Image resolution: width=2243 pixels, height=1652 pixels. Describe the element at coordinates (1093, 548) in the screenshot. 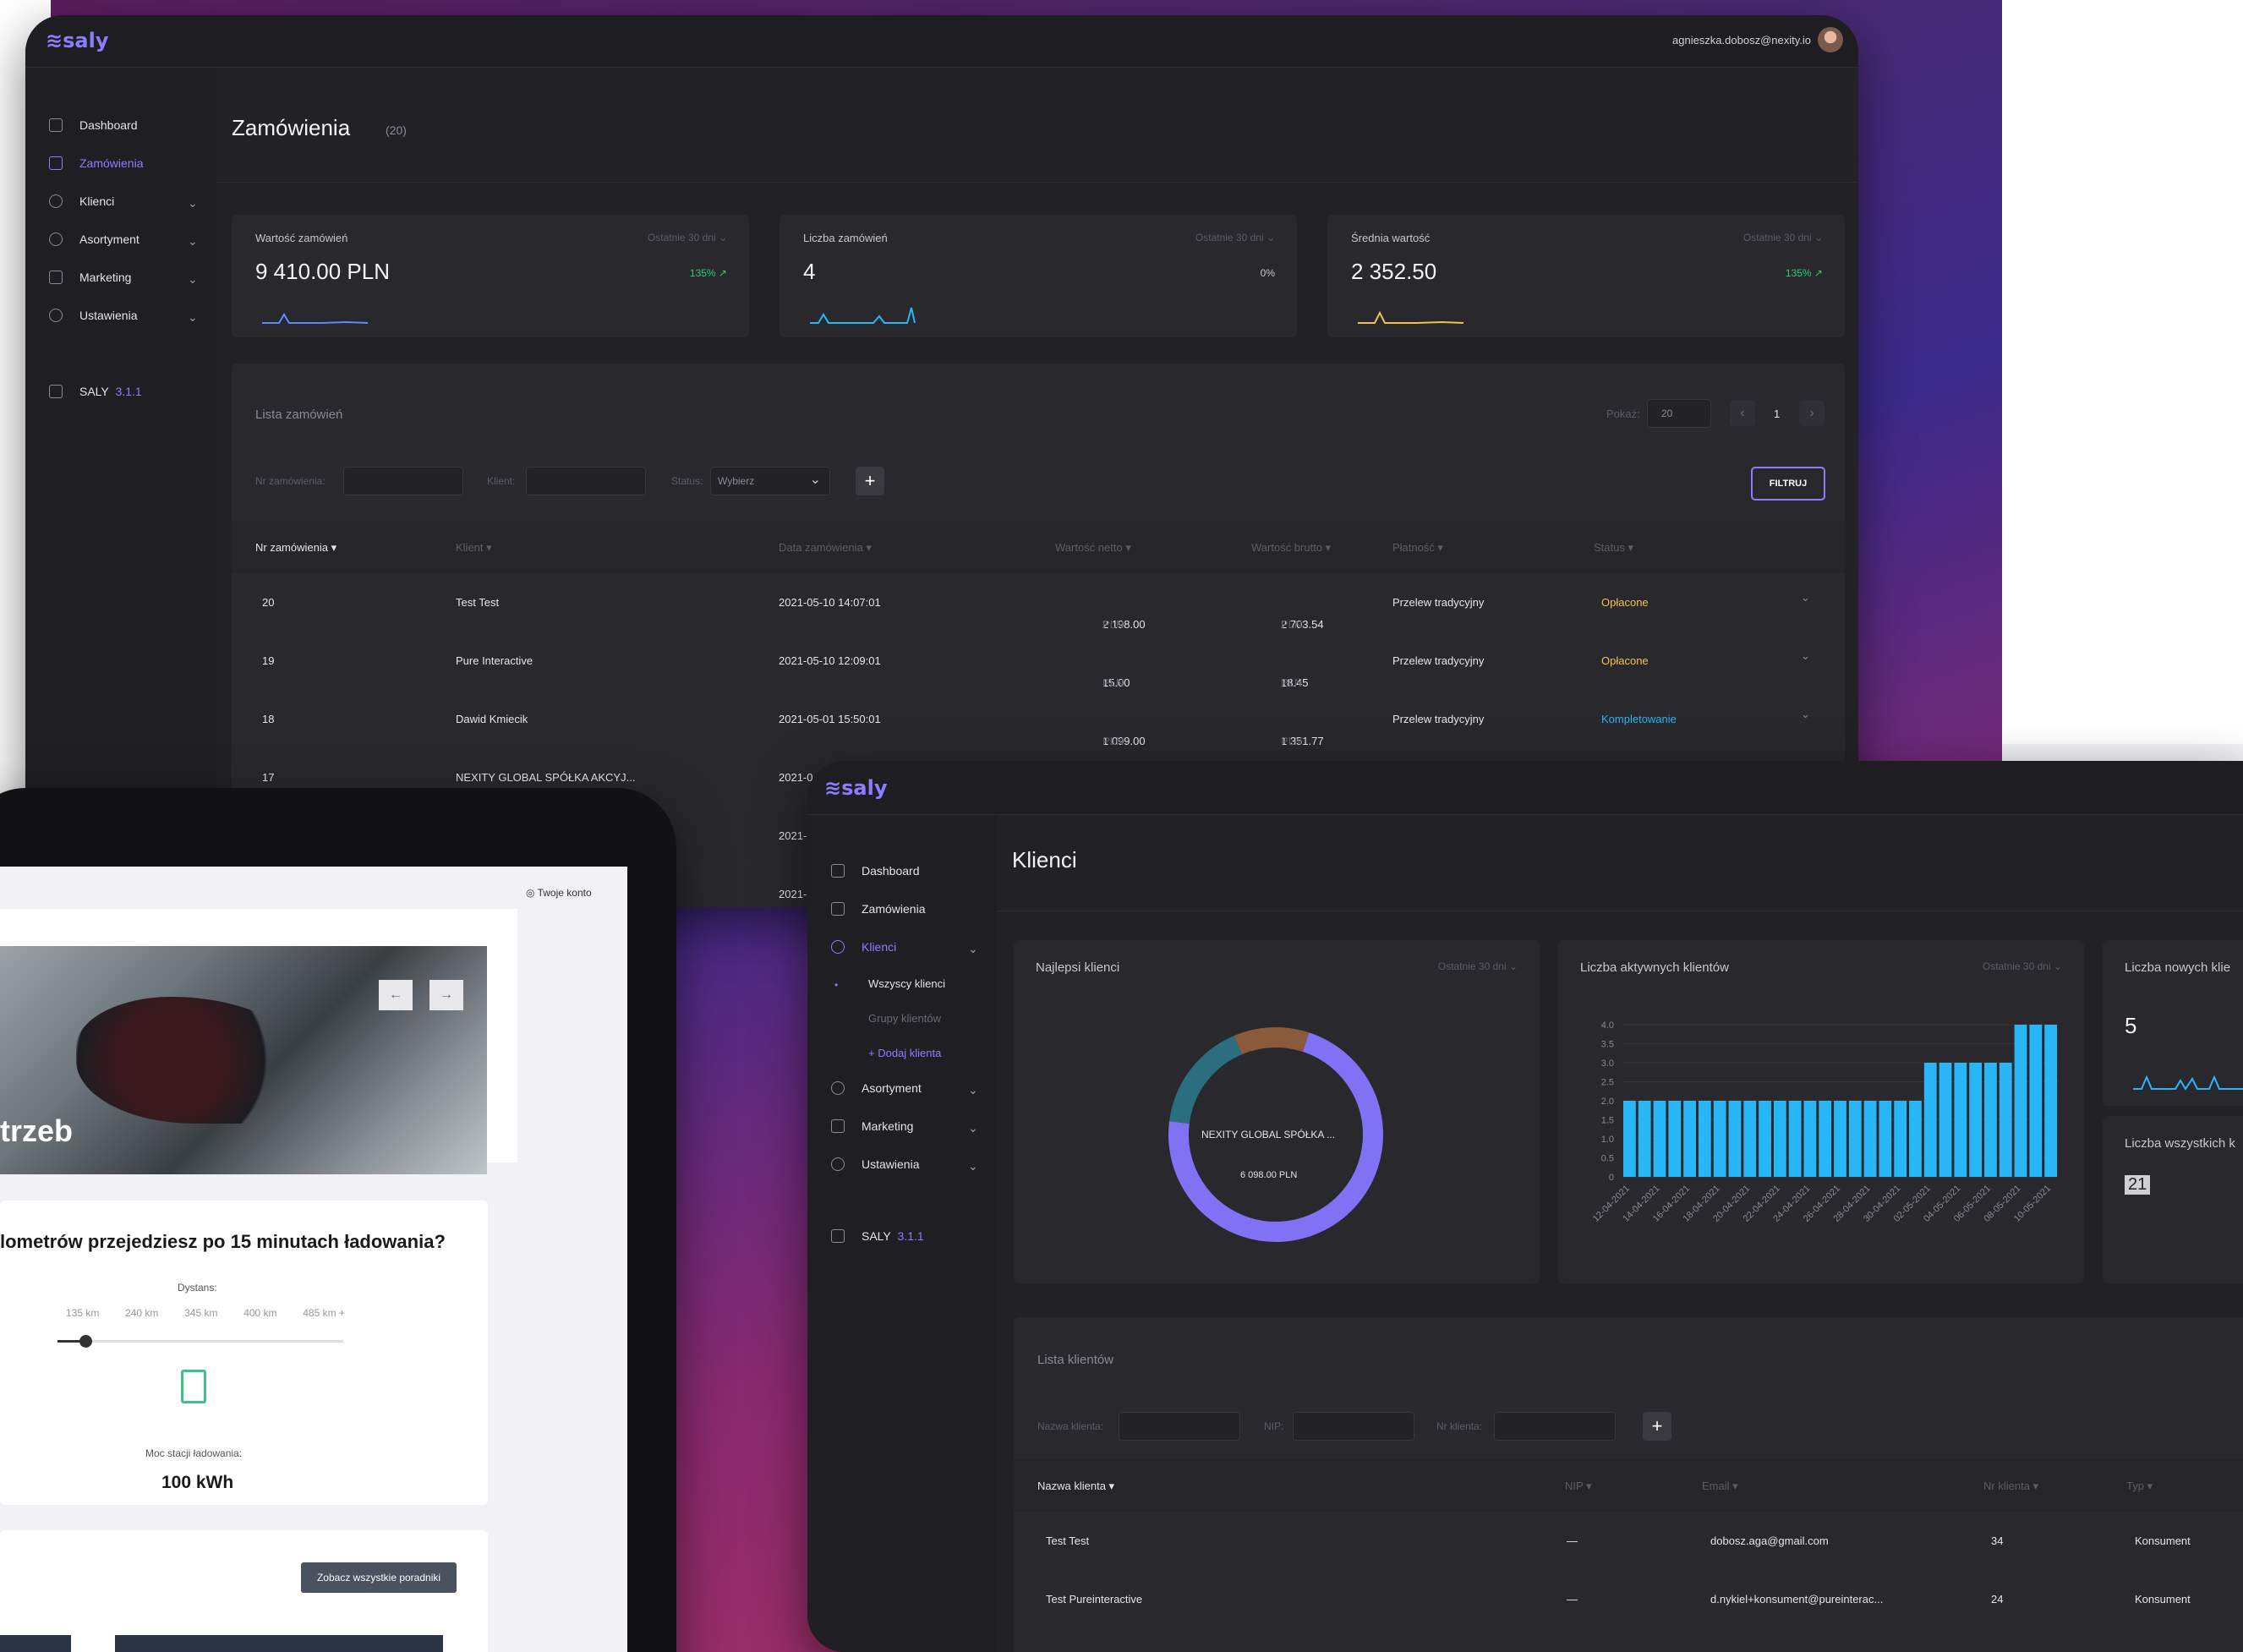

I see `column-net: Wartość netto ▾` at that location.